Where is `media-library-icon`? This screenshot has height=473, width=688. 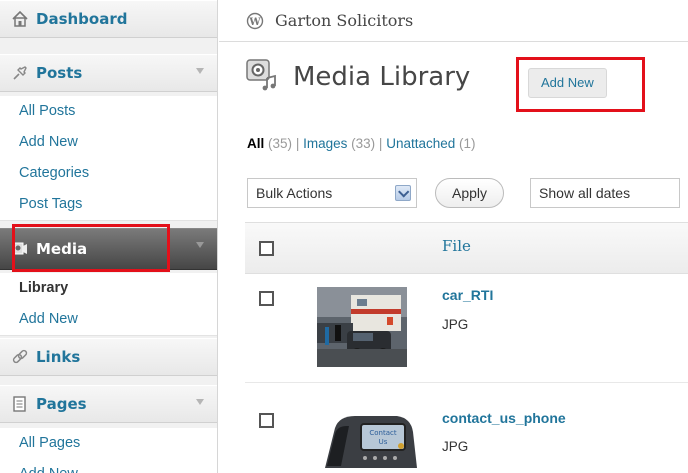
media-library-icon is located at coordinates (262, 76).